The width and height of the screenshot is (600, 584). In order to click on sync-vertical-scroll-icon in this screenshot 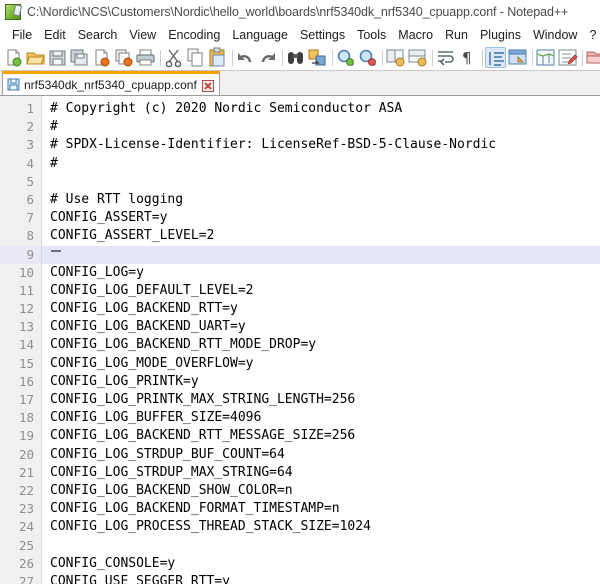, I will do `click(395, 57)`.